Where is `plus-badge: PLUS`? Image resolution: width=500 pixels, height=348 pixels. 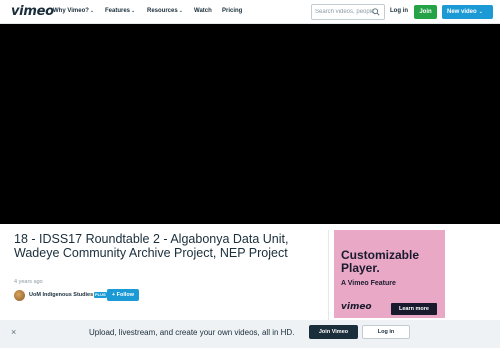 plus-badge: PLUS is located at coordinates (100, 295).